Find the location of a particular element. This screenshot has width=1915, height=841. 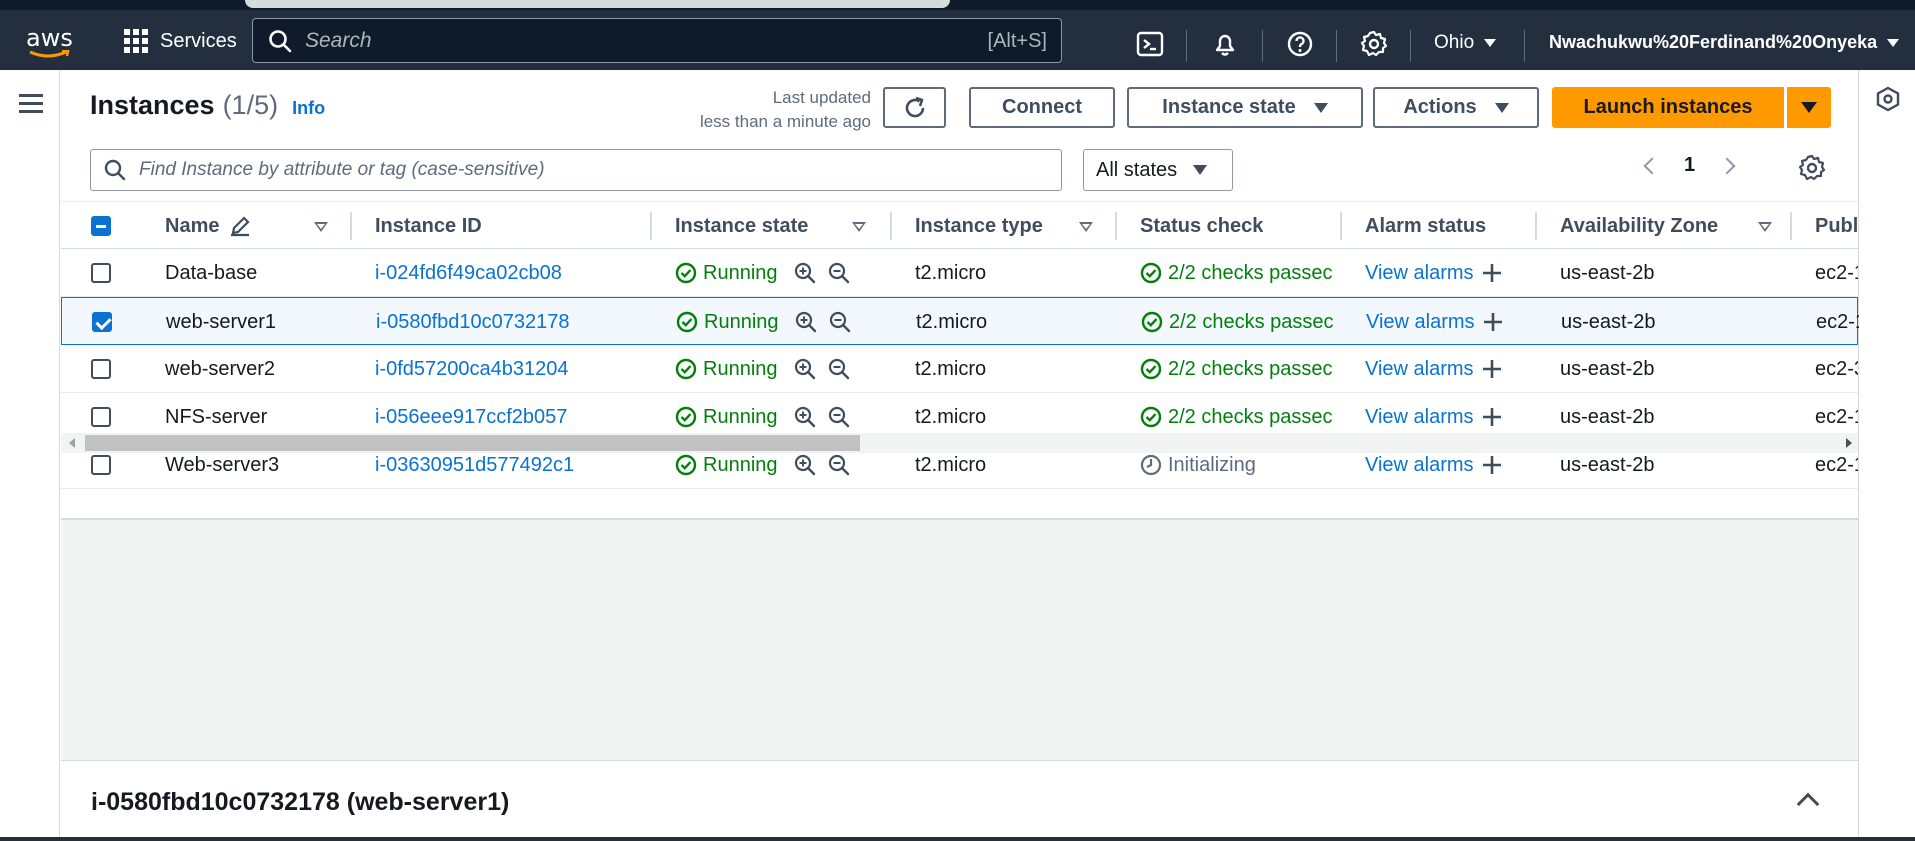

horizontal-scrollbar is located at coordinates (959, 443).